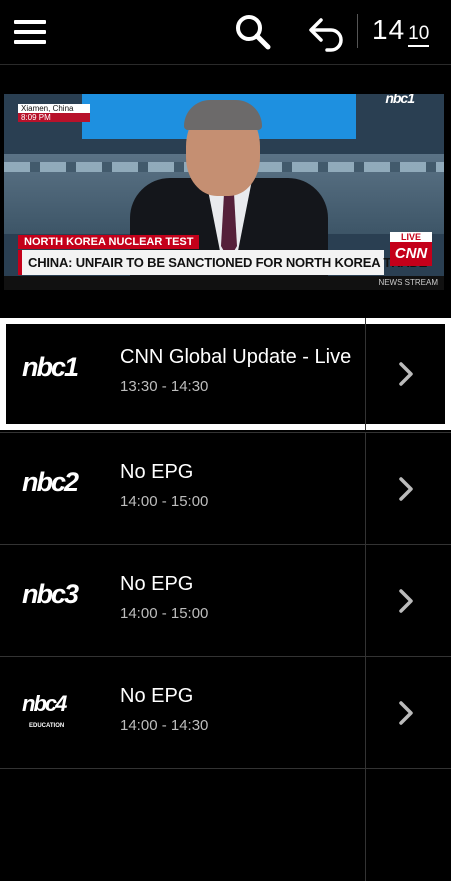  I want to click on back-arrow-icon, so click(326, 35).